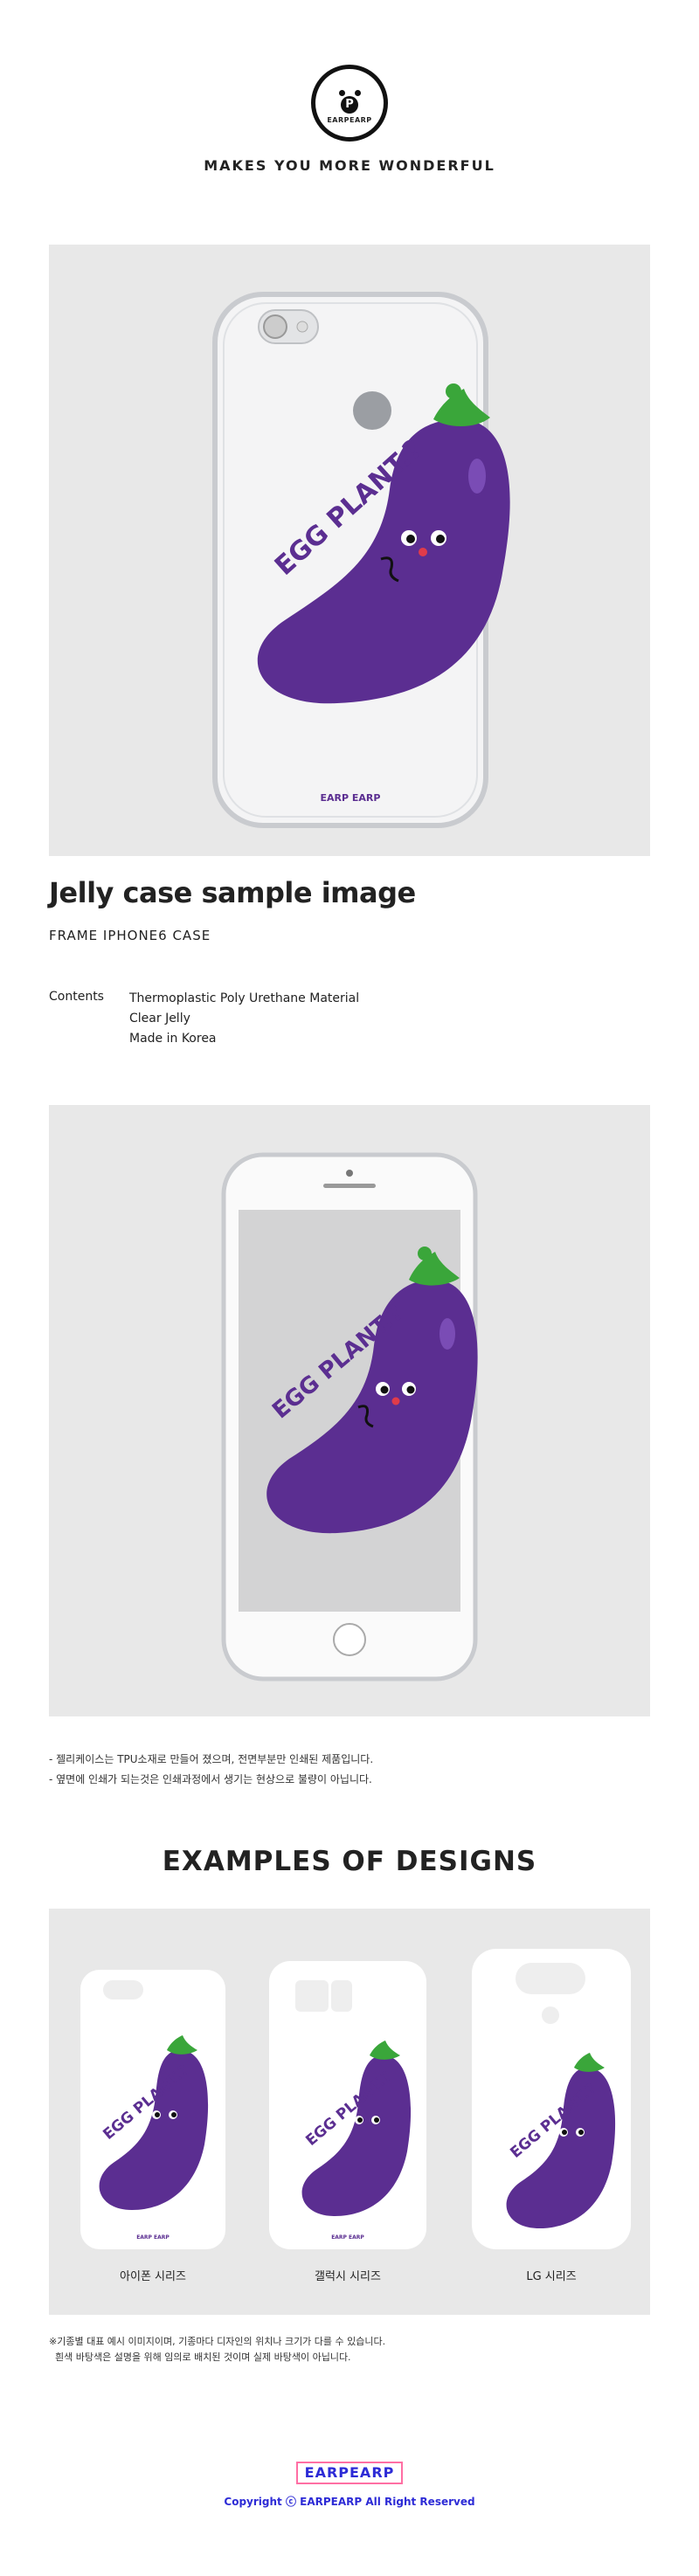 This screenshot has height=2576, width=699. I want to click on logo-eye-right, so click(358, 93).